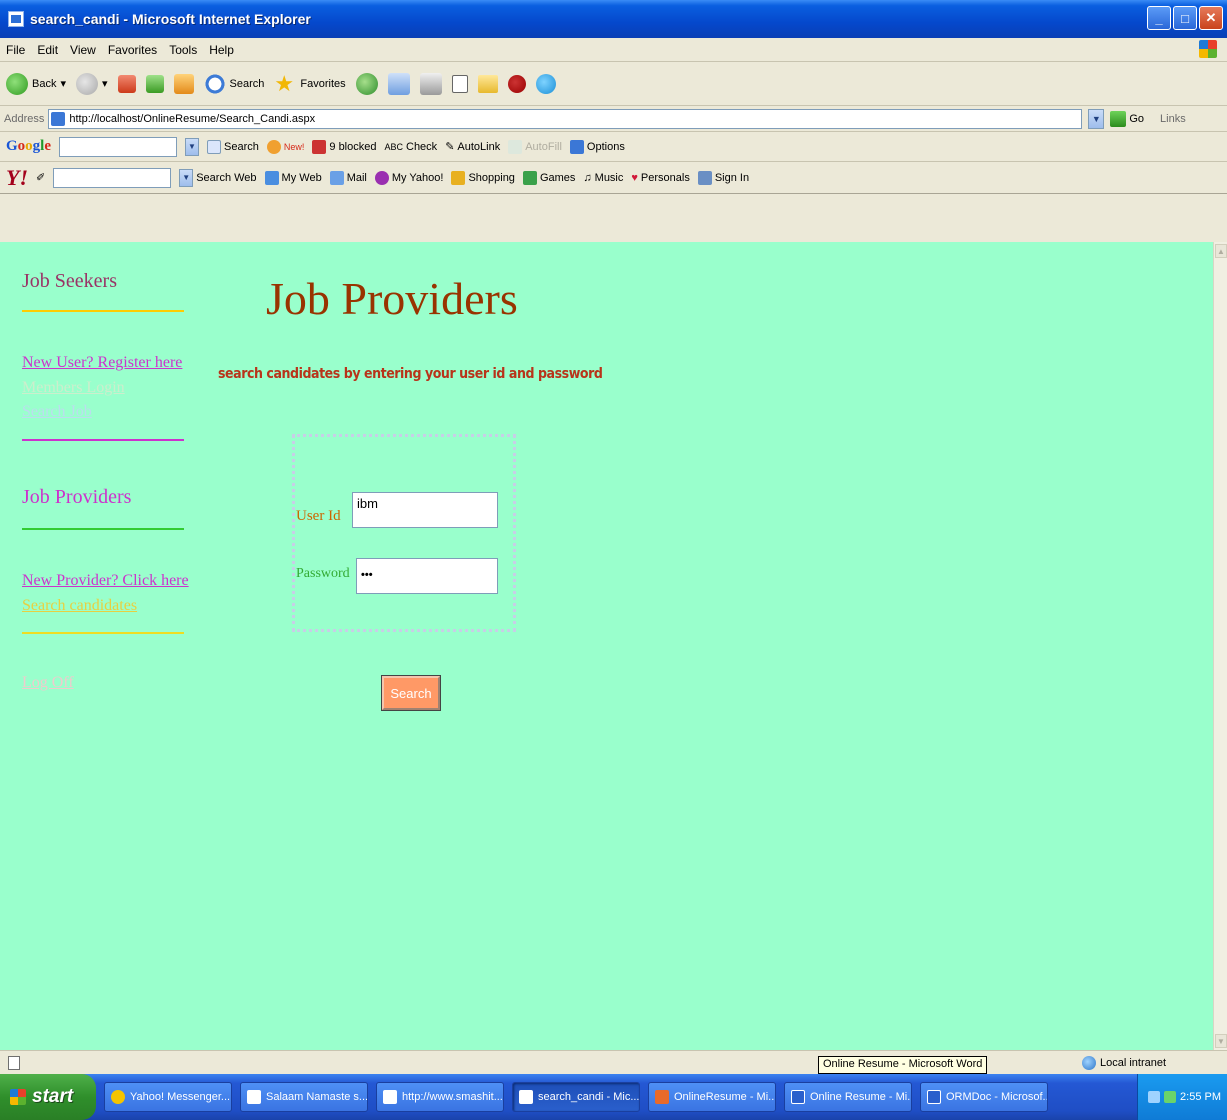  Describe the element at coordinates (1127, 118) in the screenshot. I see `go-button: Go` at that location.